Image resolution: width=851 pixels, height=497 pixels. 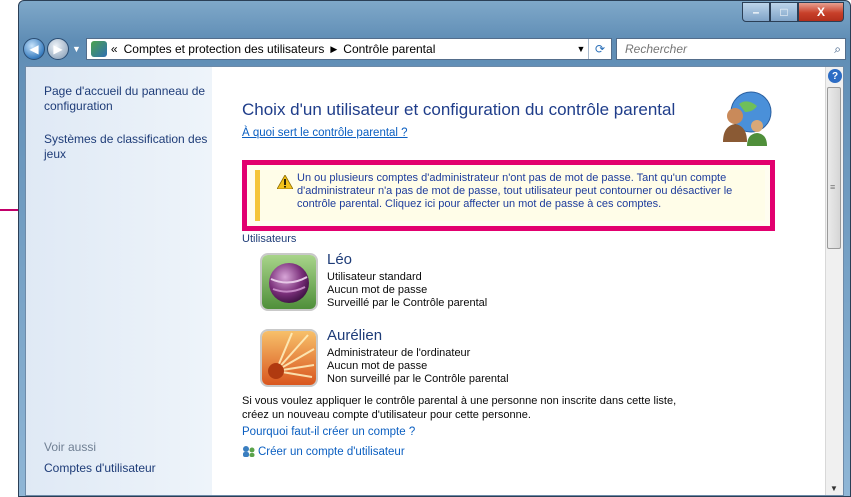 I want to click on address-dropdown-chevron-icon: ▼, so click(x=581, y=49).